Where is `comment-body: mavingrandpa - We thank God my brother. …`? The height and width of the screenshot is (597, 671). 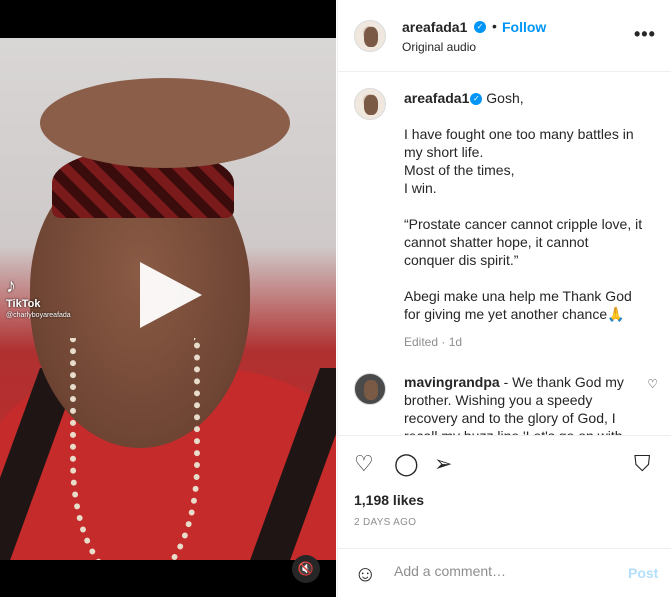
comment-body: mavingrandpa - We thank God my brother. … is located at coordinates (519, 404).